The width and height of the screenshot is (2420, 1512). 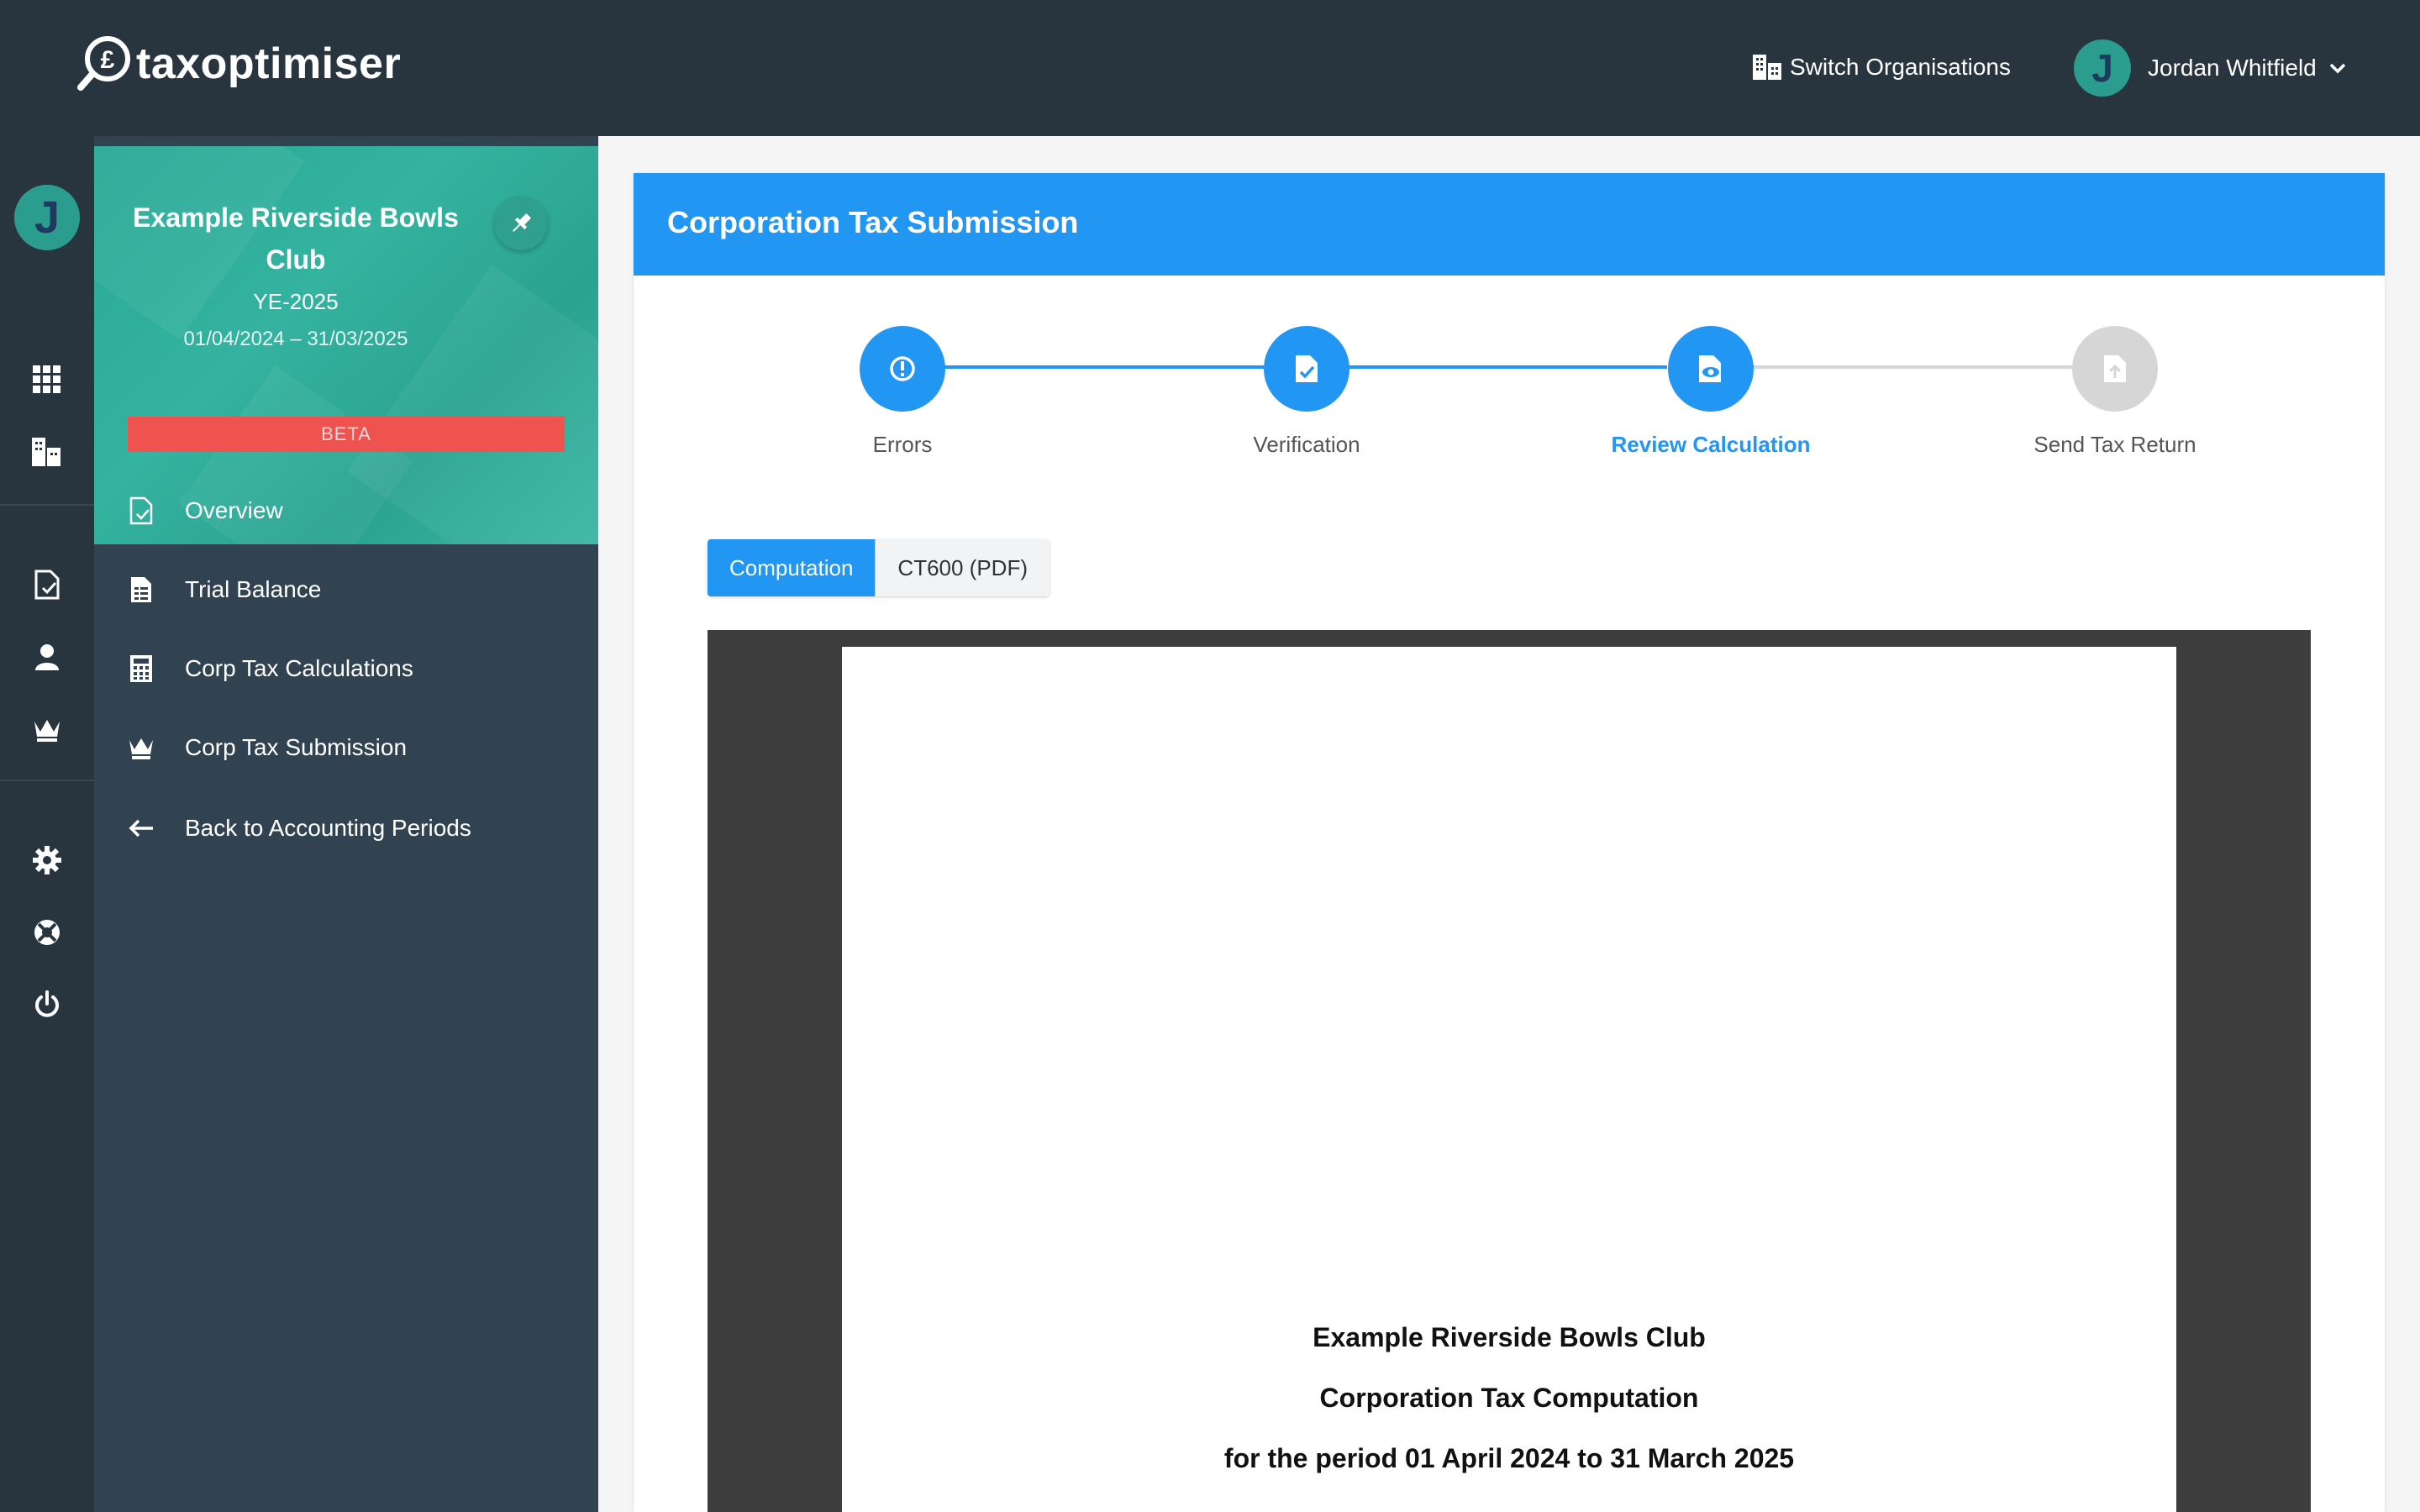 What do you see at coordinates (2232, 68) in the screenshot?
I see `user-name: Jordan Whitfield` at bounding box center [2232, 68].